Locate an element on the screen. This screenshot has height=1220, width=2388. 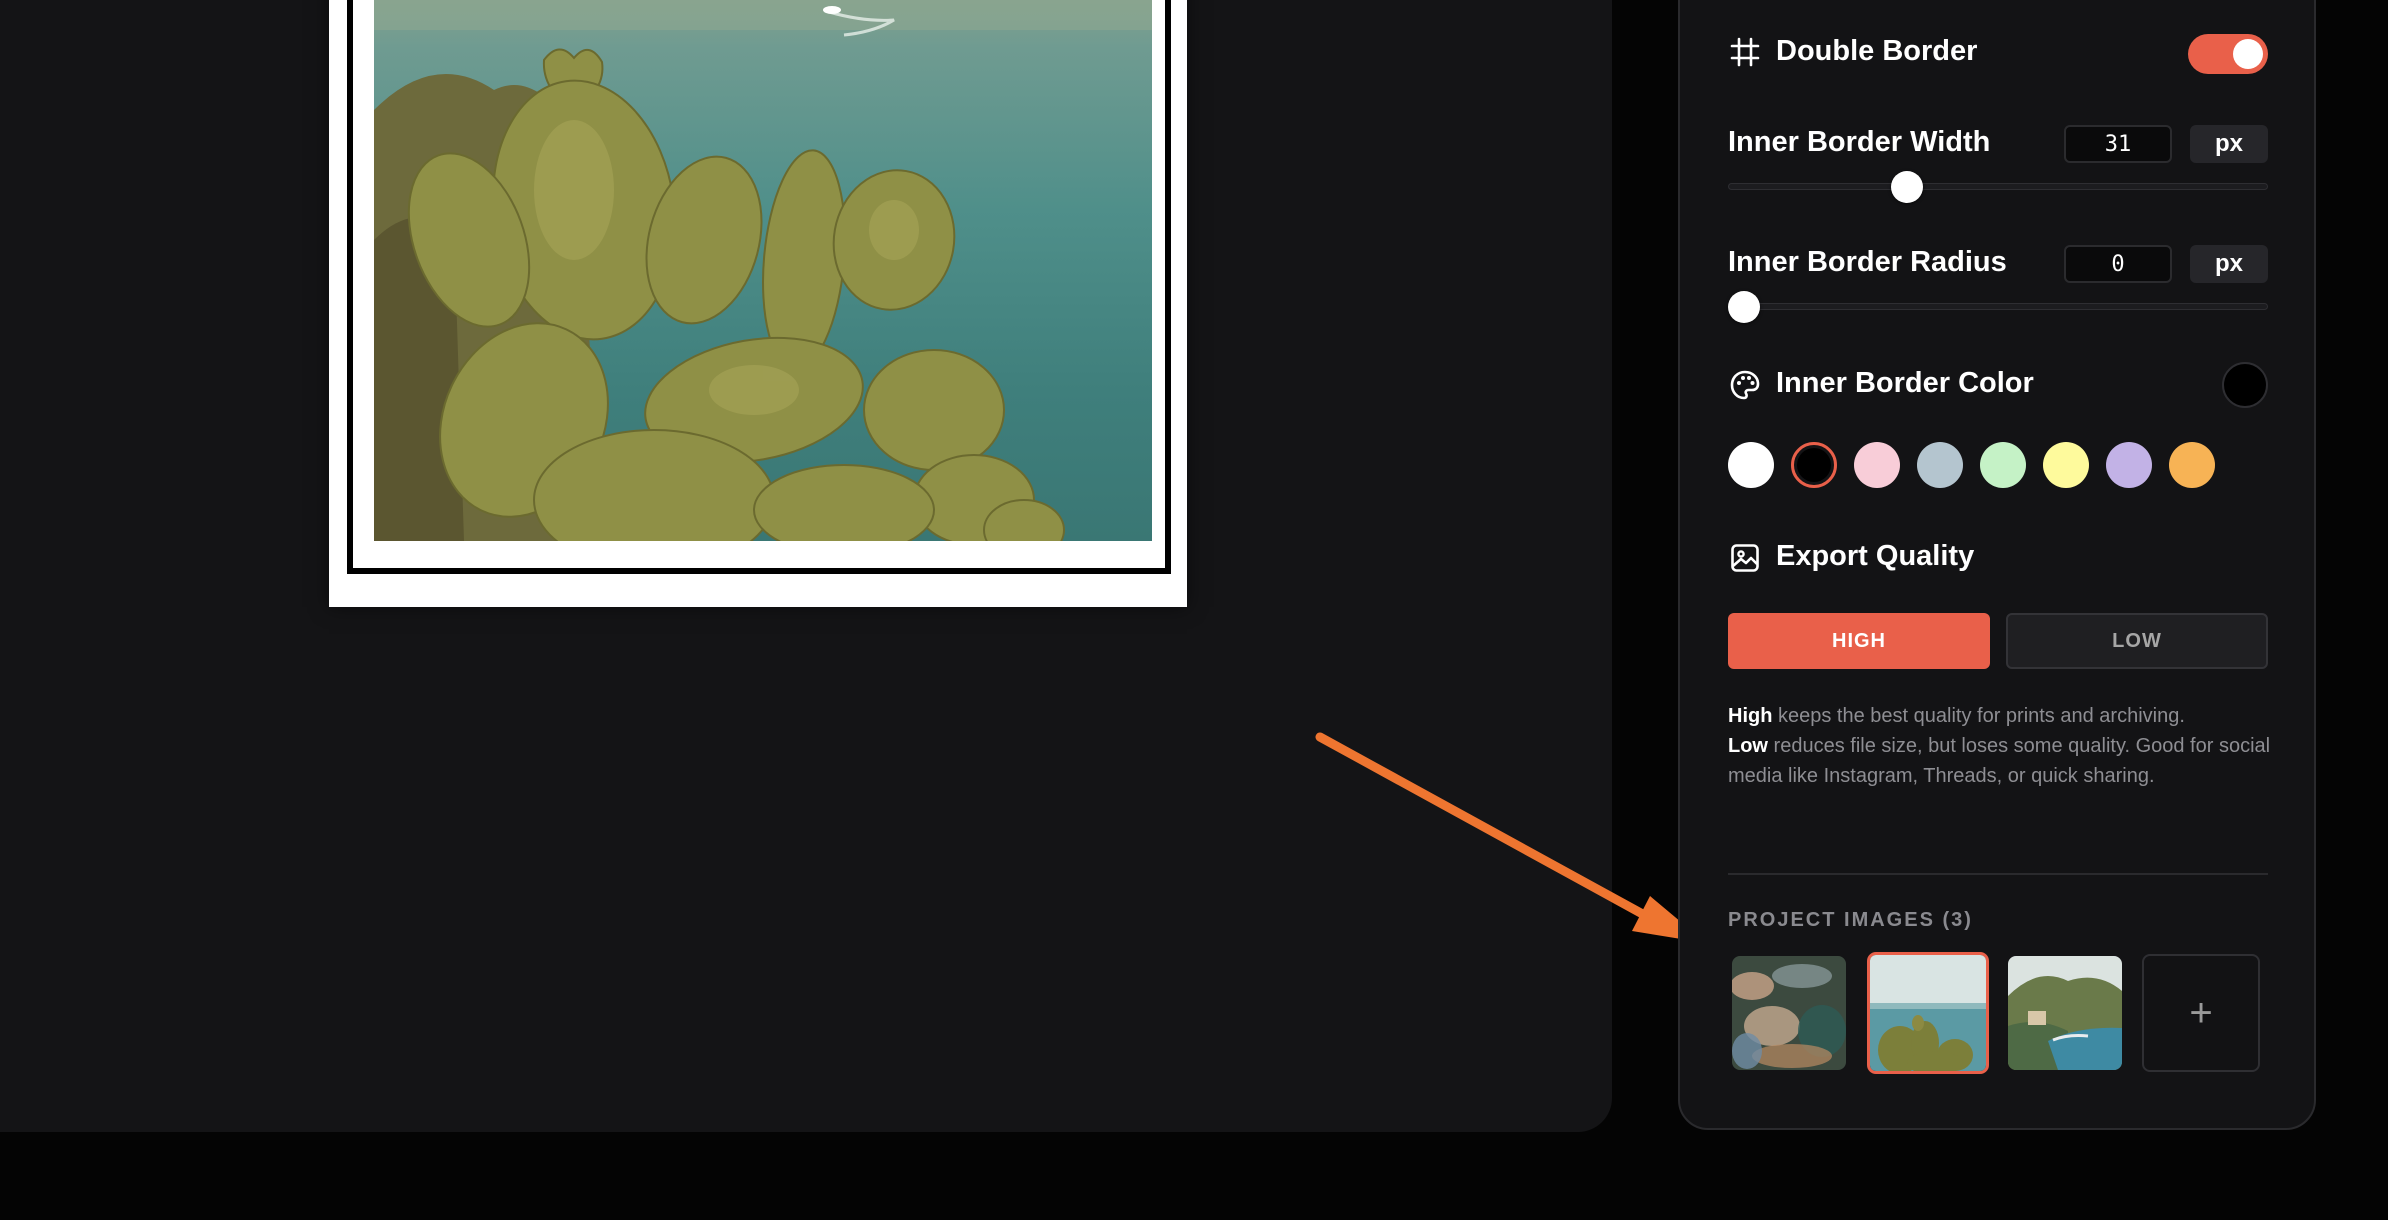
section-divider is located at coordinates (1998, 874).